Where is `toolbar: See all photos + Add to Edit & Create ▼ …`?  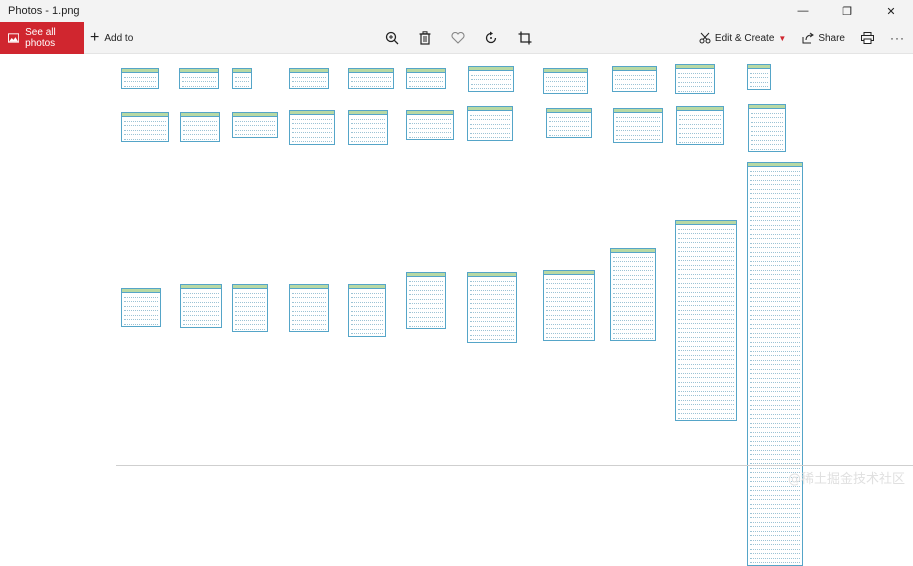 toolbar: See all photos + Add to Edit & Create ▼ … is located at coordinates (456, 38).